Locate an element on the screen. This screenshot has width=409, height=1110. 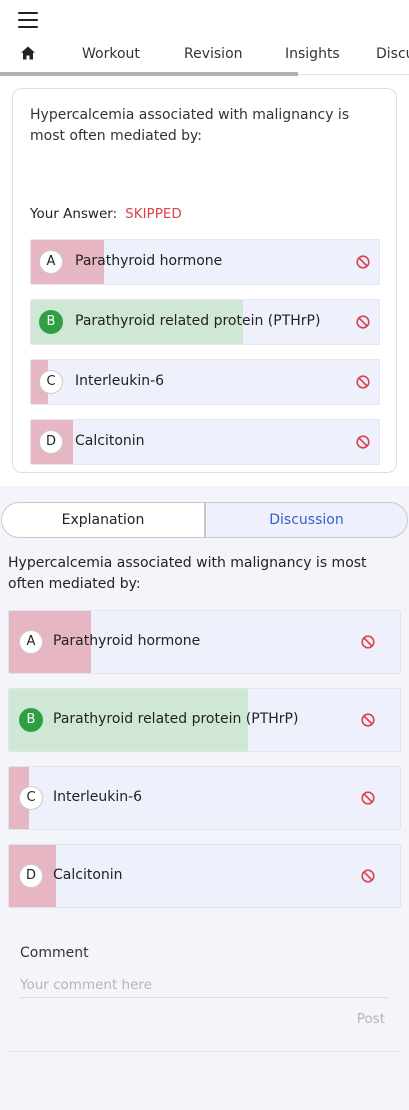
tab-divider is located at coordinates (353, 74).